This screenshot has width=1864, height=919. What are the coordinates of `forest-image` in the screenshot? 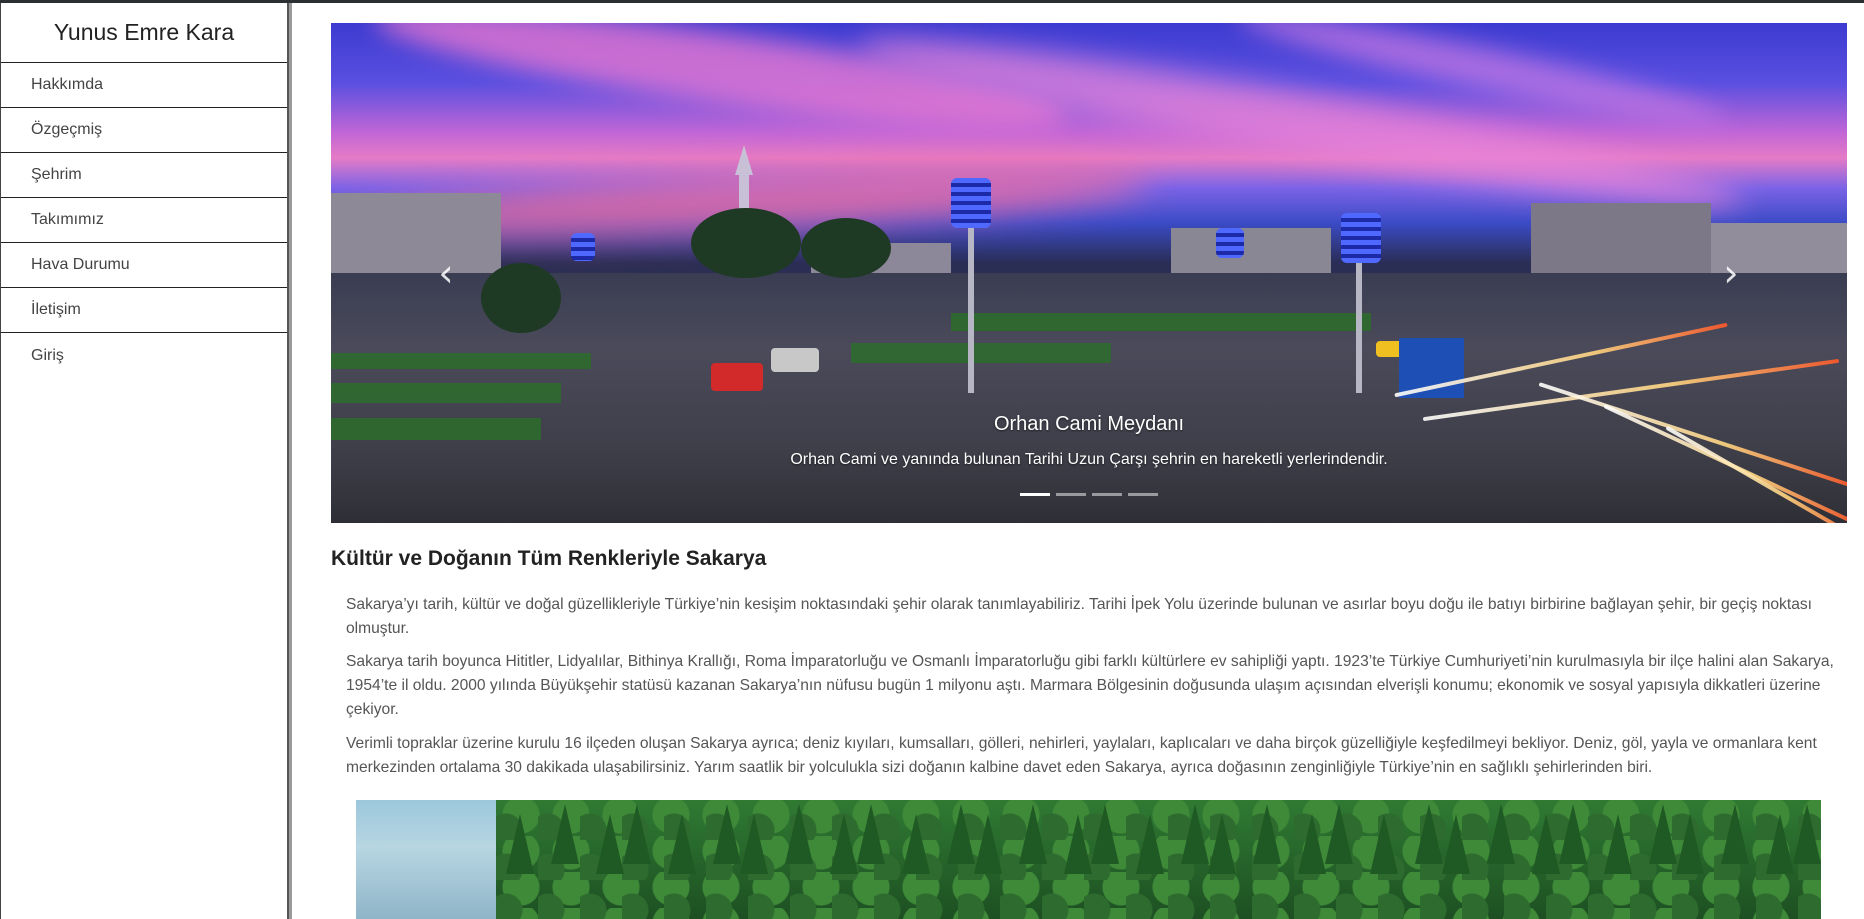 It's located at (1088, 859).